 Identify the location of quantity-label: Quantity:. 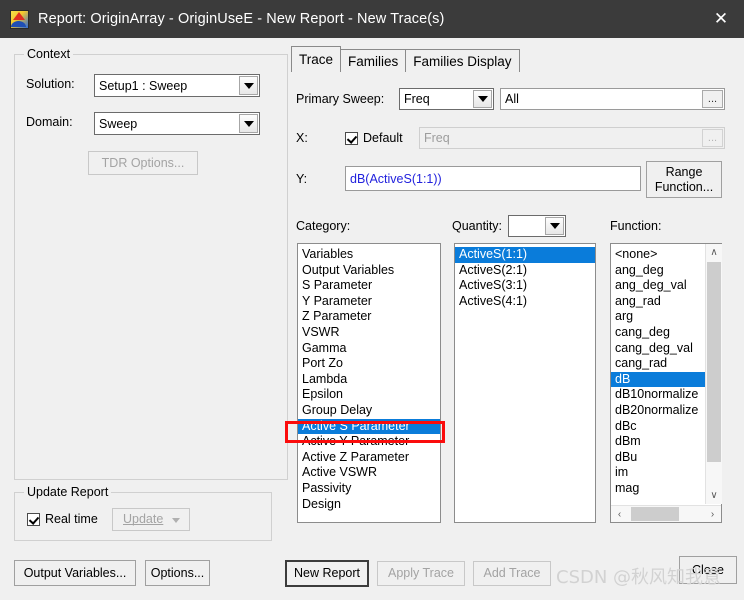
(477, 226).